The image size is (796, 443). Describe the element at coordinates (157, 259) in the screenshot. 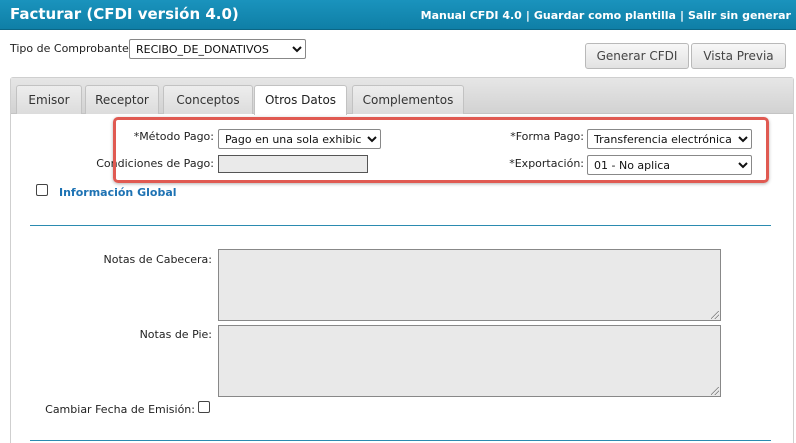

I see `notas-cabecera-label: Notas de Cabecera:` at that location.